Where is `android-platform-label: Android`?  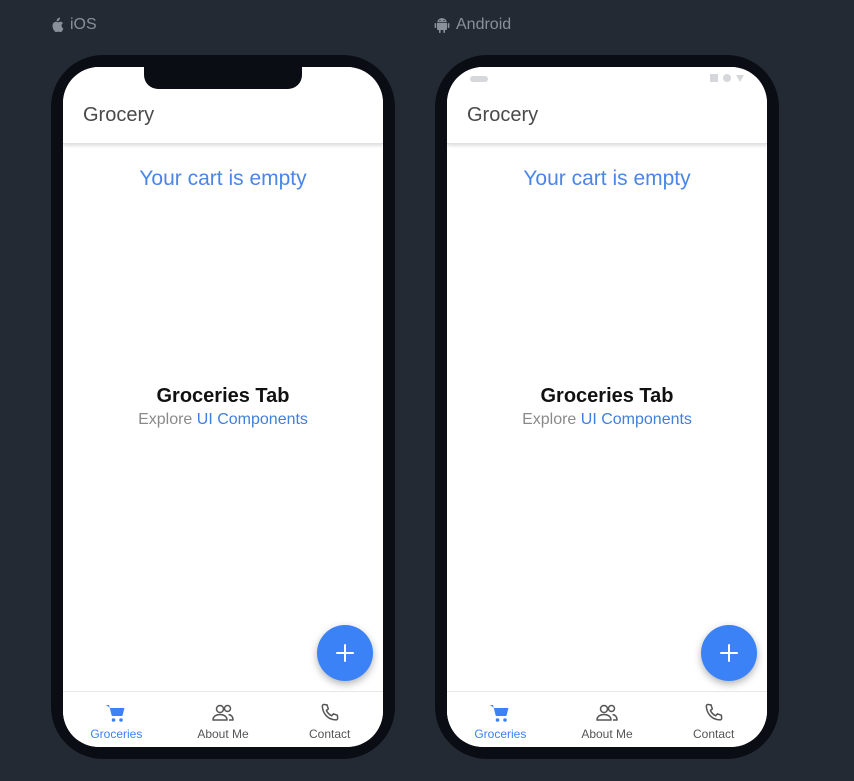 android-platform-label: Android is located at coordinates (472, 25).